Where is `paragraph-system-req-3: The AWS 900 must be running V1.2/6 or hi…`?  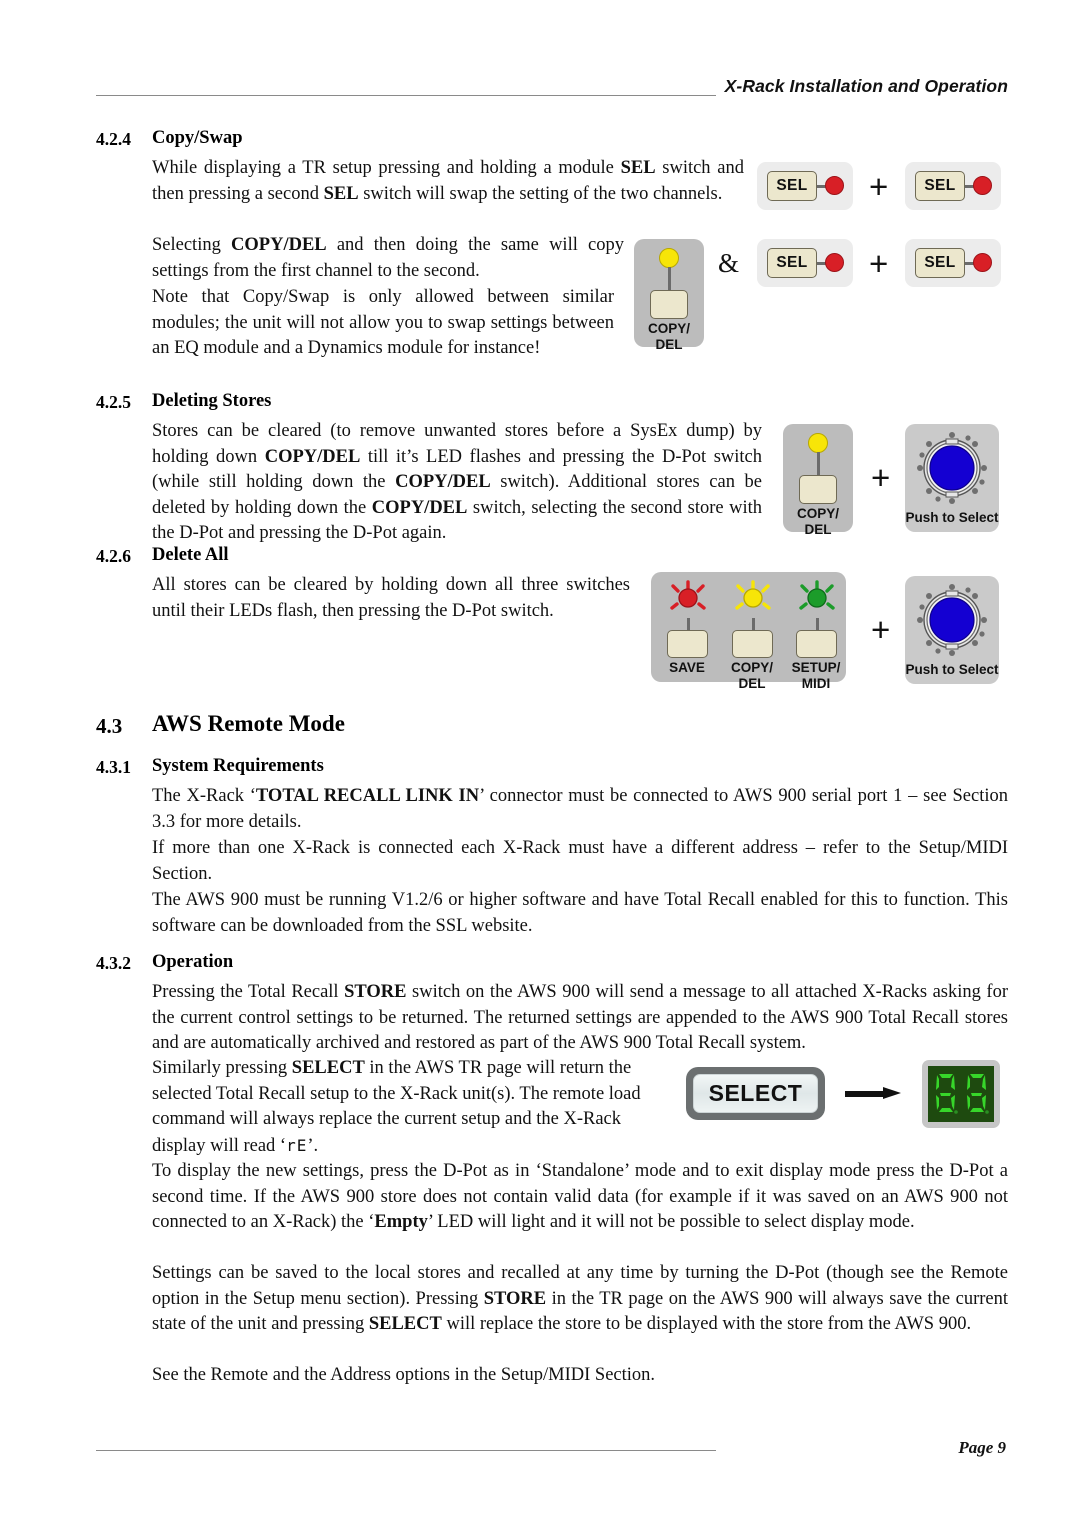
paragraph-system-req-3: The AWS 900 must be running V1.2/6 or hi… is located at coordinates (580, 913).